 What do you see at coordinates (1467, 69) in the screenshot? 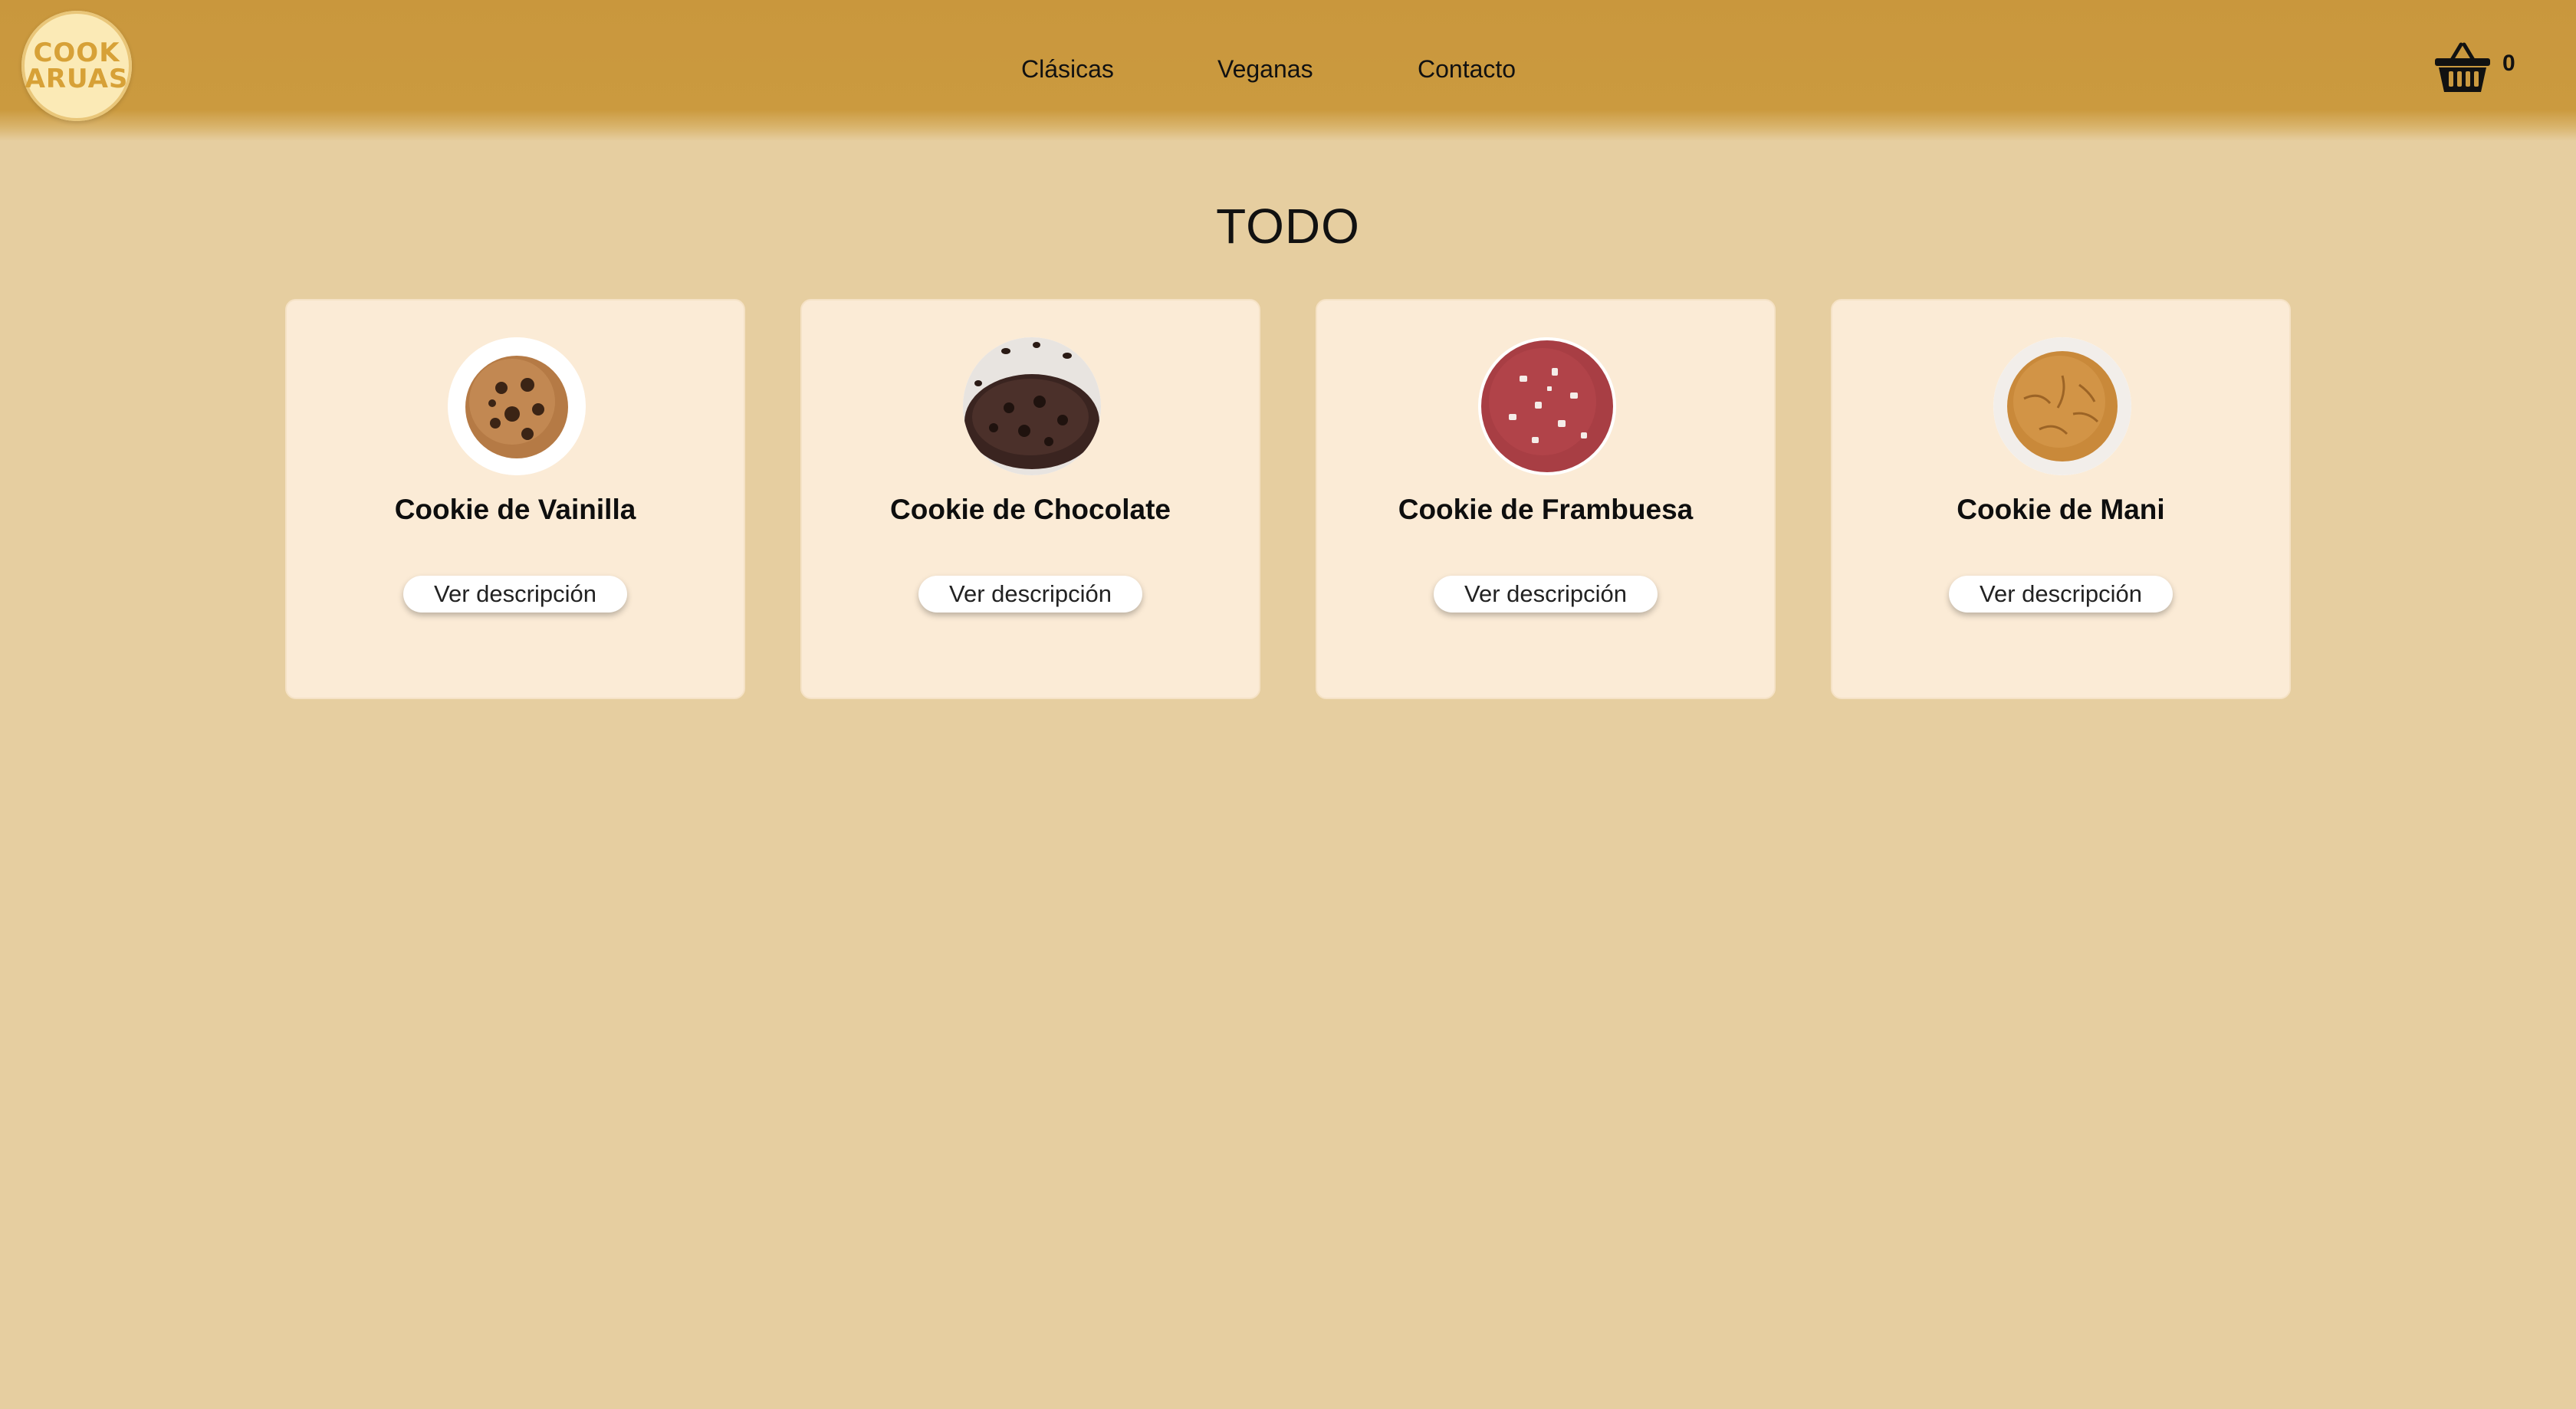
I see `nav-item-contacto: Contacto` at bounding box center [1467, 69].